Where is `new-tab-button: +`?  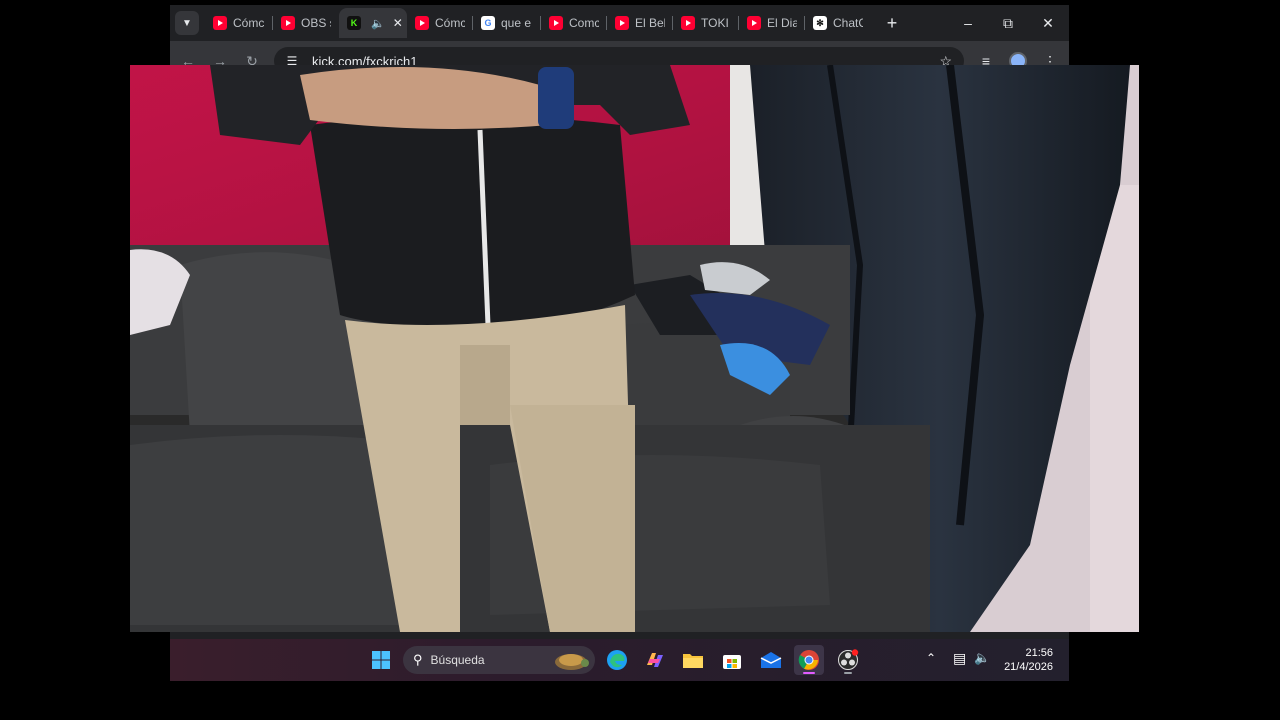
new-tab-button: + is located at coordinates (892, 23).